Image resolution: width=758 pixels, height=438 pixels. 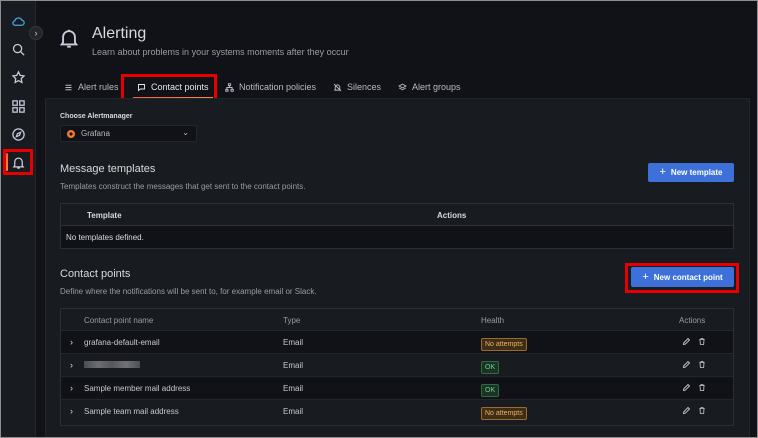 I want to click on alertmanager-selected-value: Grafana, so click(x=95, y=133).